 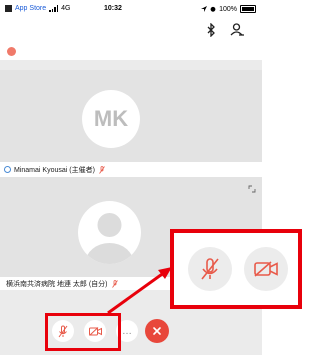 I want to click on end-call-button, so click(x=157, y=331).